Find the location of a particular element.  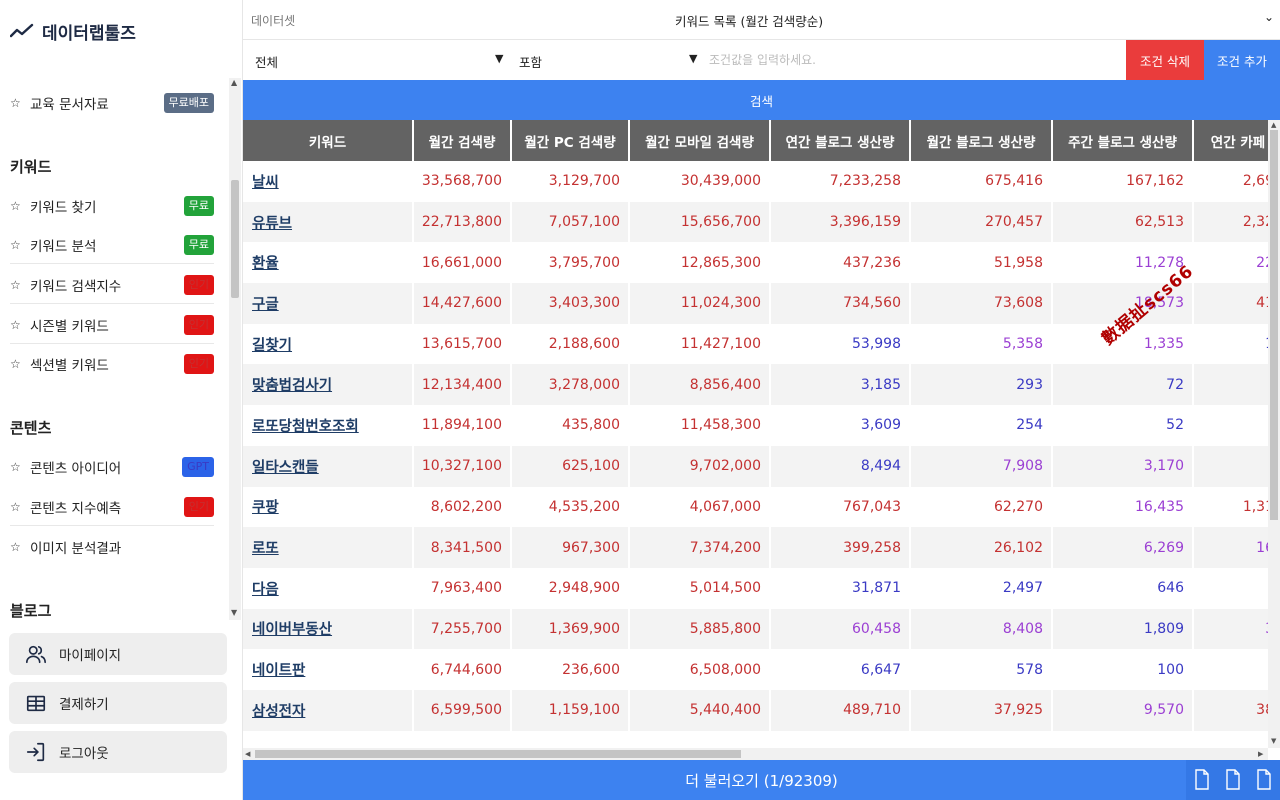

scroll-right-icon: ▶ is located at coordinates (1260, 754).